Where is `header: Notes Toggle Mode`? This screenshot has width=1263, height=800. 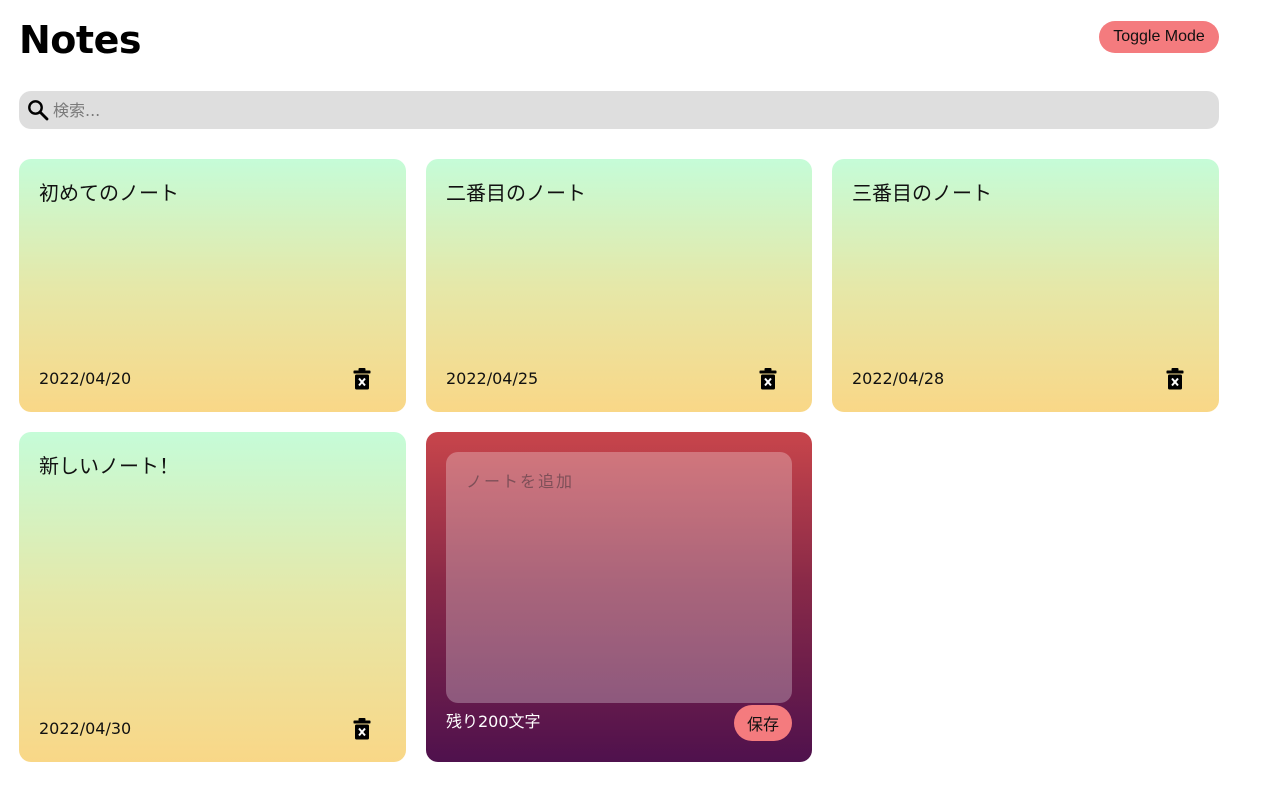 header: Notes Toggle Mode is located at coordinates (619, 40).